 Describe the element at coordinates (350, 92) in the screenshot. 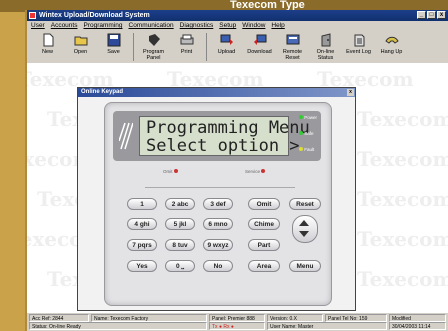

I see `dialog-close-button: x` at that location.